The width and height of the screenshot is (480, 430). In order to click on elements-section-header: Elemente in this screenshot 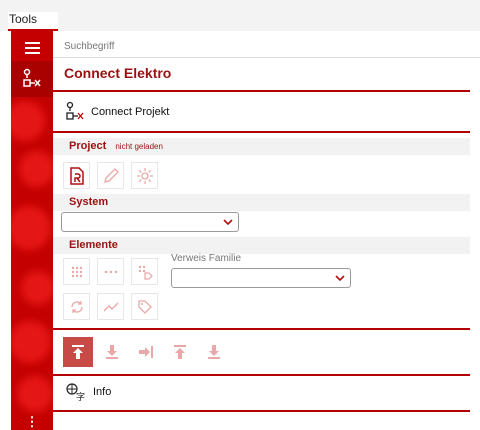, I will do `click(261, 245)`.